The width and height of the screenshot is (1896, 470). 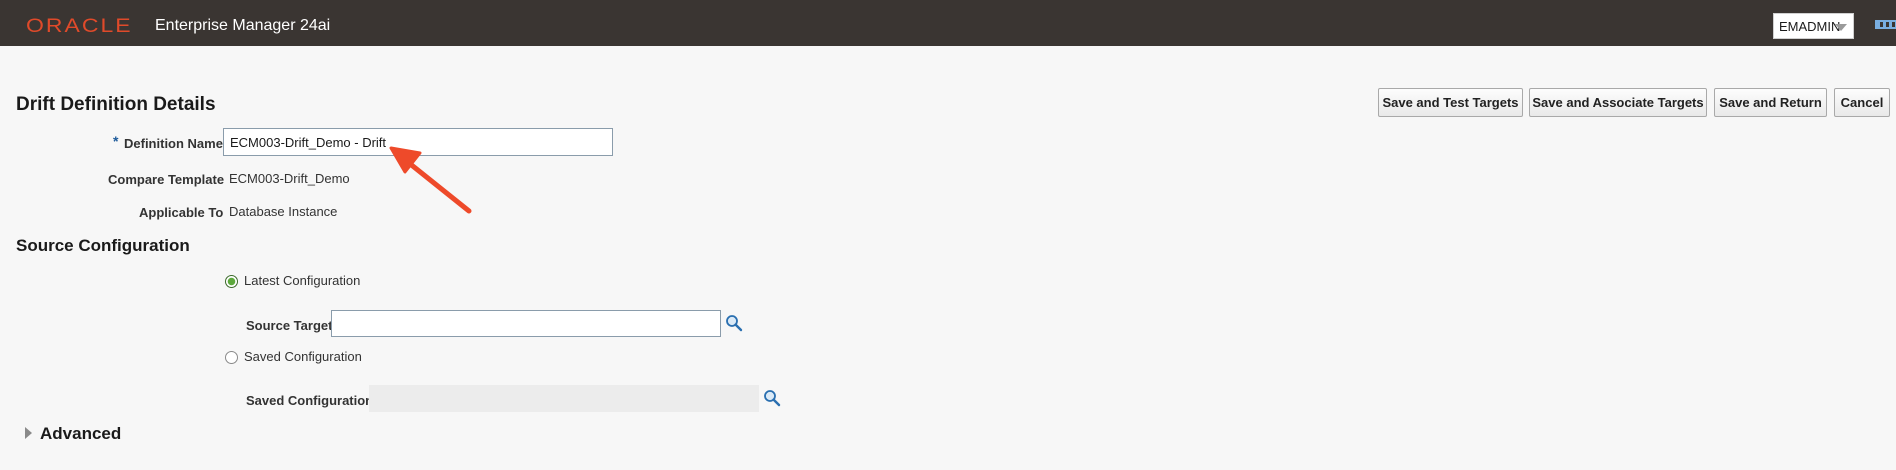 What do you see at coordinates (28, 433) in the screenshot?
I see `expand-triangle-icon` at bounding box center [28, 433].